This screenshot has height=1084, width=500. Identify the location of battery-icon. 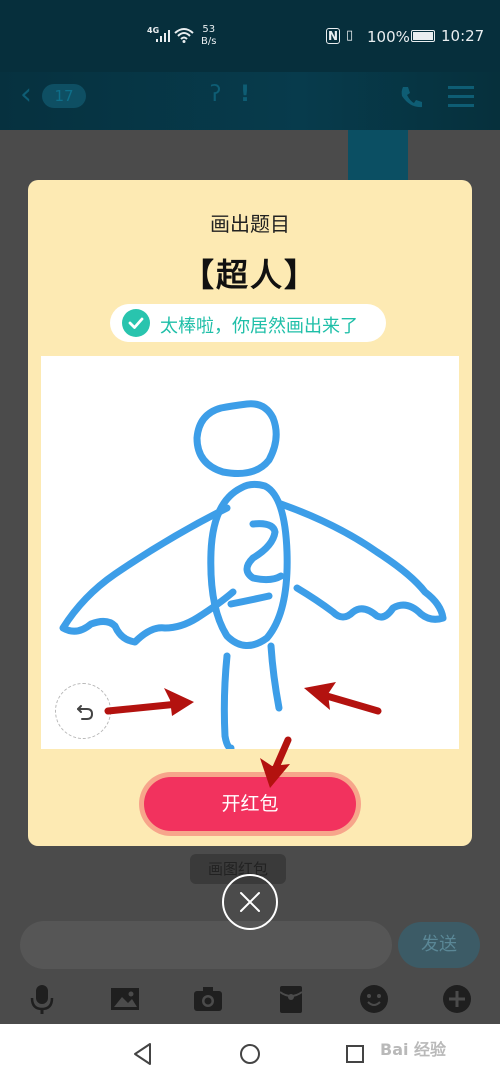
(423, 36).